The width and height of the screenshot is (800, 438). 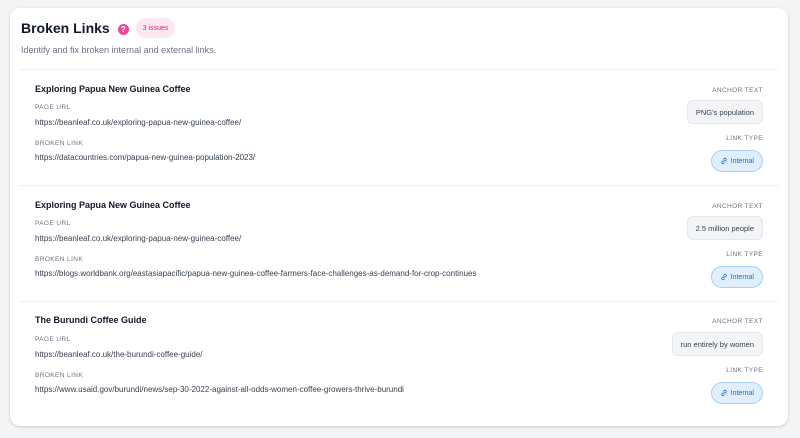 What do you see at coordinates (65, 28) in the screenshot?
I see `page-title: Broken Links` at bounding box center [65, 28].